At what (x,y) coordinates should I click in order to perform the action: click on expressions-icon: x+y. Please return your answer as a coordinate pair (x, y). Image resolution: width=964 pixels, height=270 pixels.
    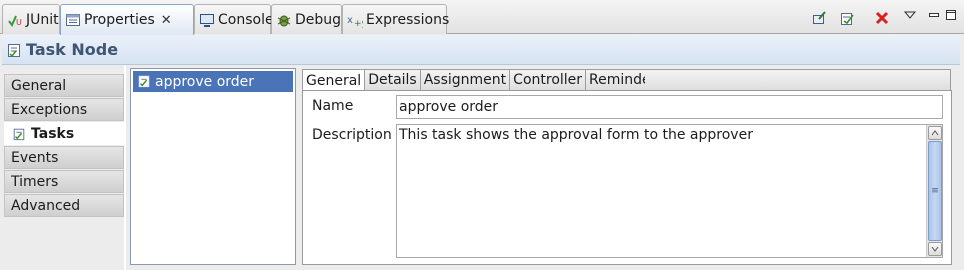
    Looking at the image, I should click on (355, 20).